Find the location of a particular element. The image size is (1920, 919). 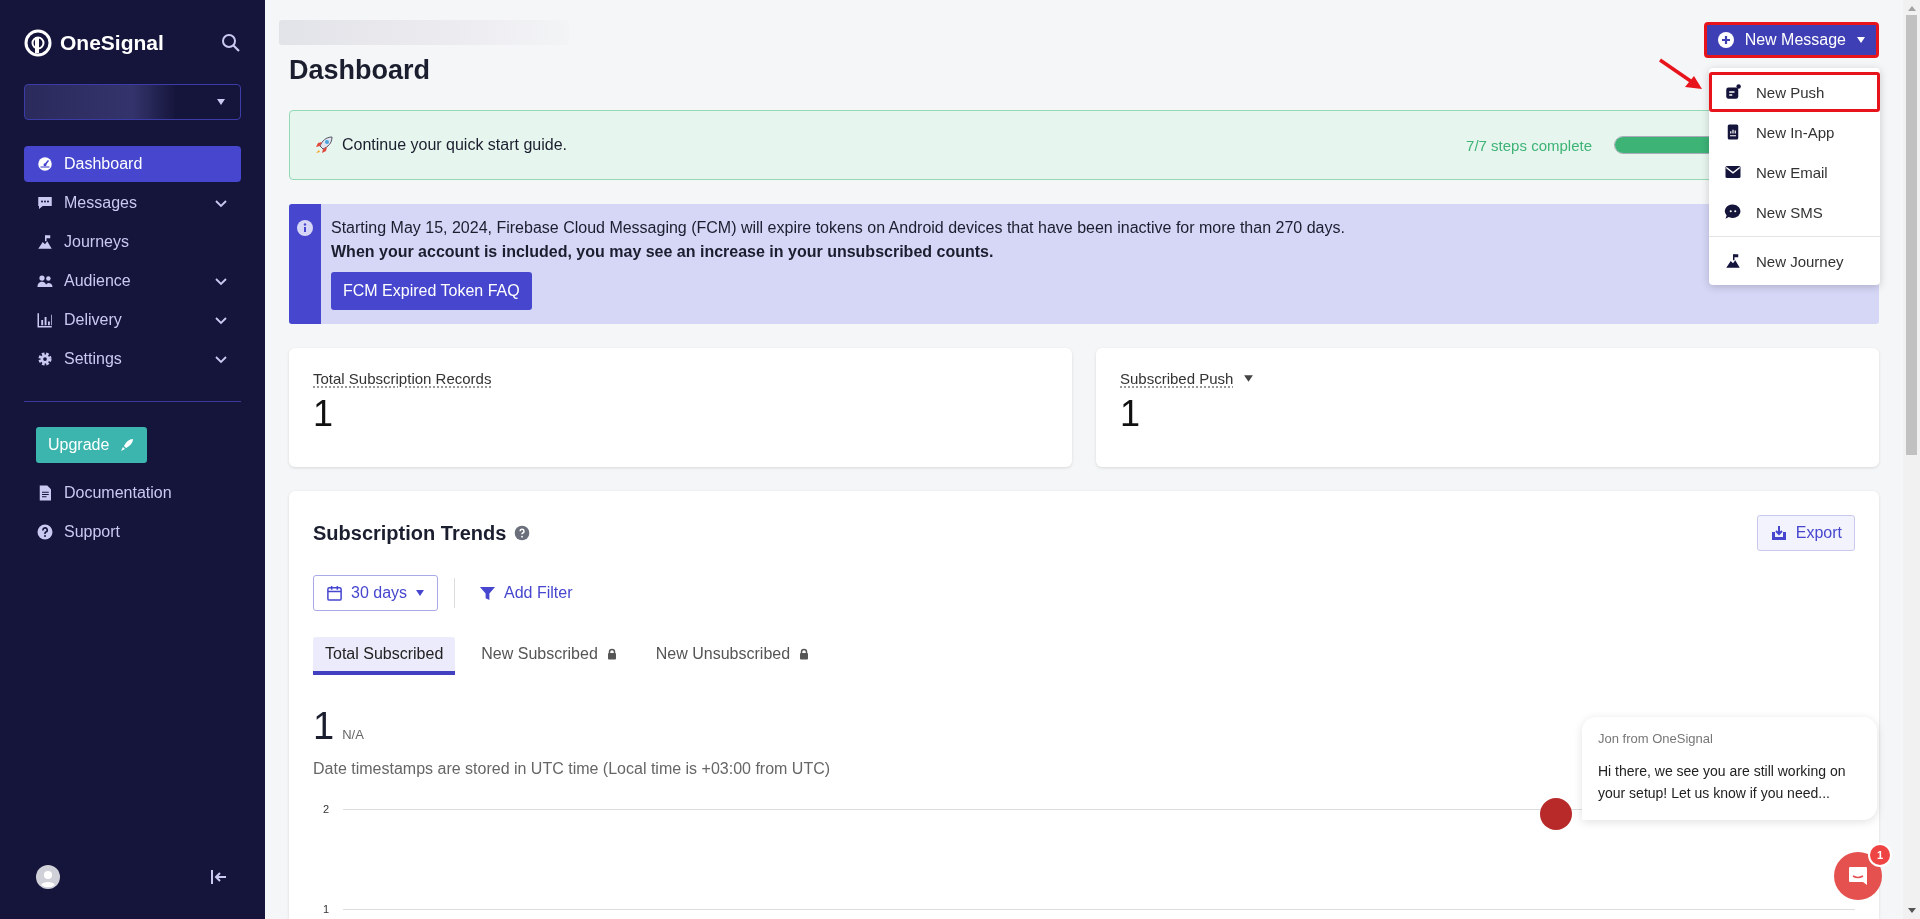

chat-icon is located at coordinates (1858, 876).